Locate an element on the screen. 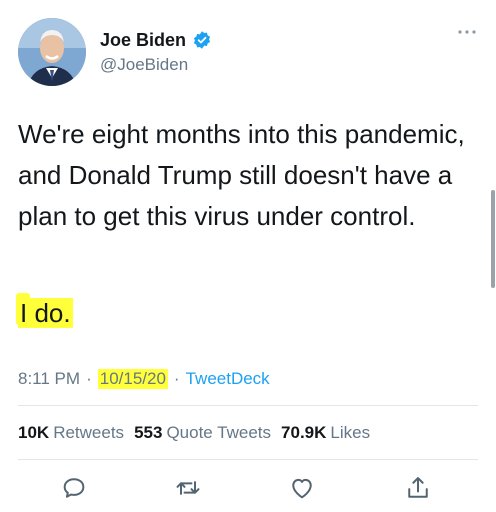 The image size is (496, 512). avatar is located at coordinates (52, 52).